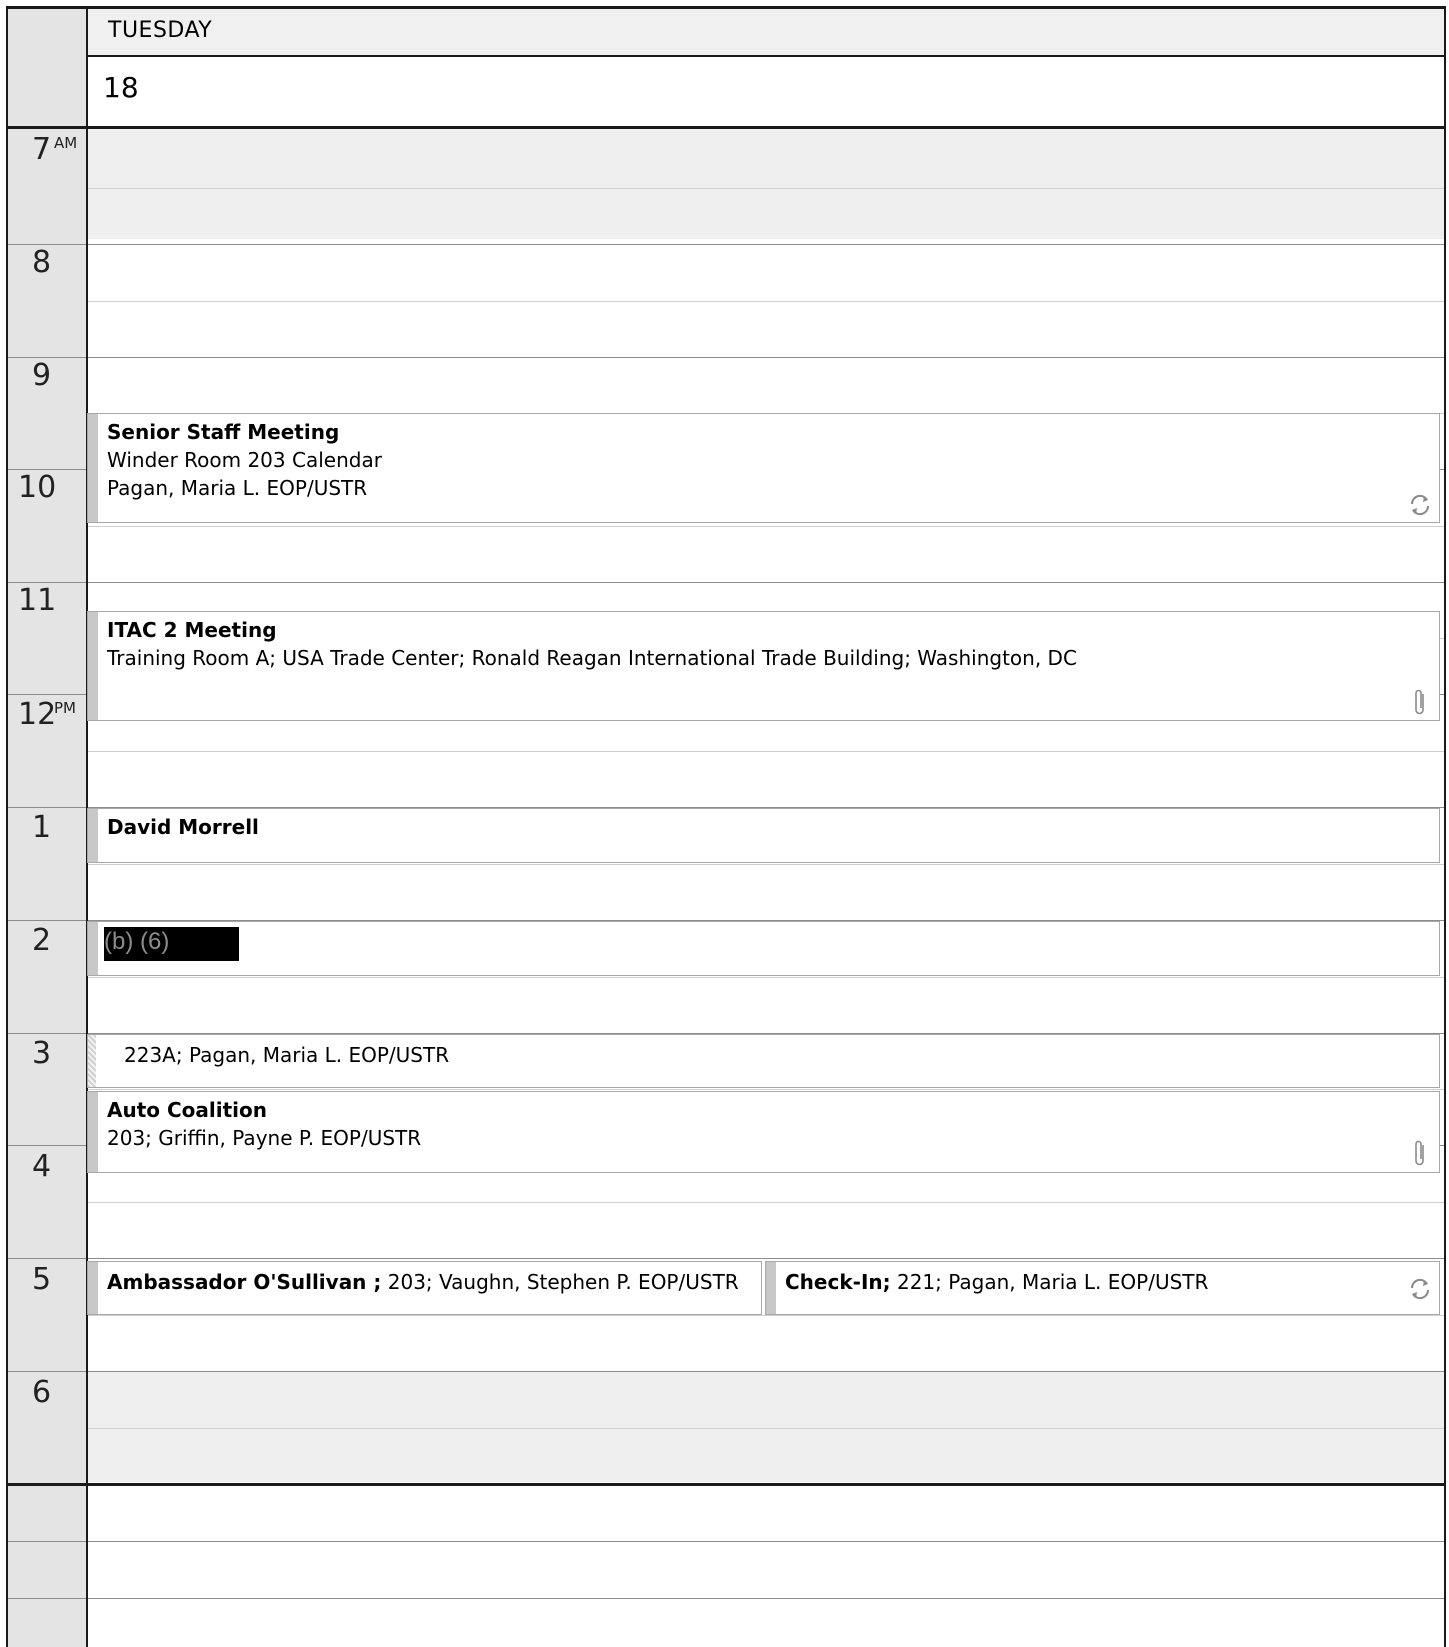 This screenshot has height=1647, width=1449. What do you see at coordinates (237, 488) in the screenshot?
I see `event-organizer: Pagan, Maria L. EOP/USTR` at bounding box center [237, 488].